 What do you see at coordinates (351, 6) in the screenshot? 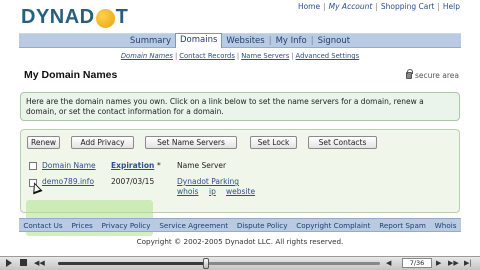
I see `toplink-my-account: My Account` at bounding box center [351, 6].